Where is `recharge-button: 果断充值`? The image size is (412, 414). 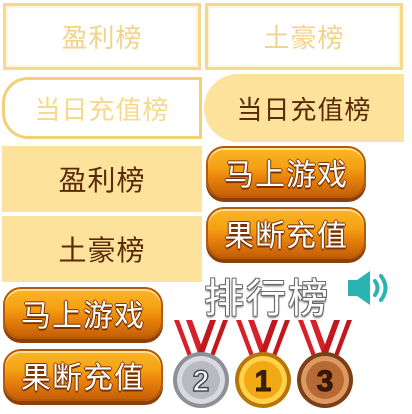
recharge-button: 果断充值 is located at coordinates (286, 233).